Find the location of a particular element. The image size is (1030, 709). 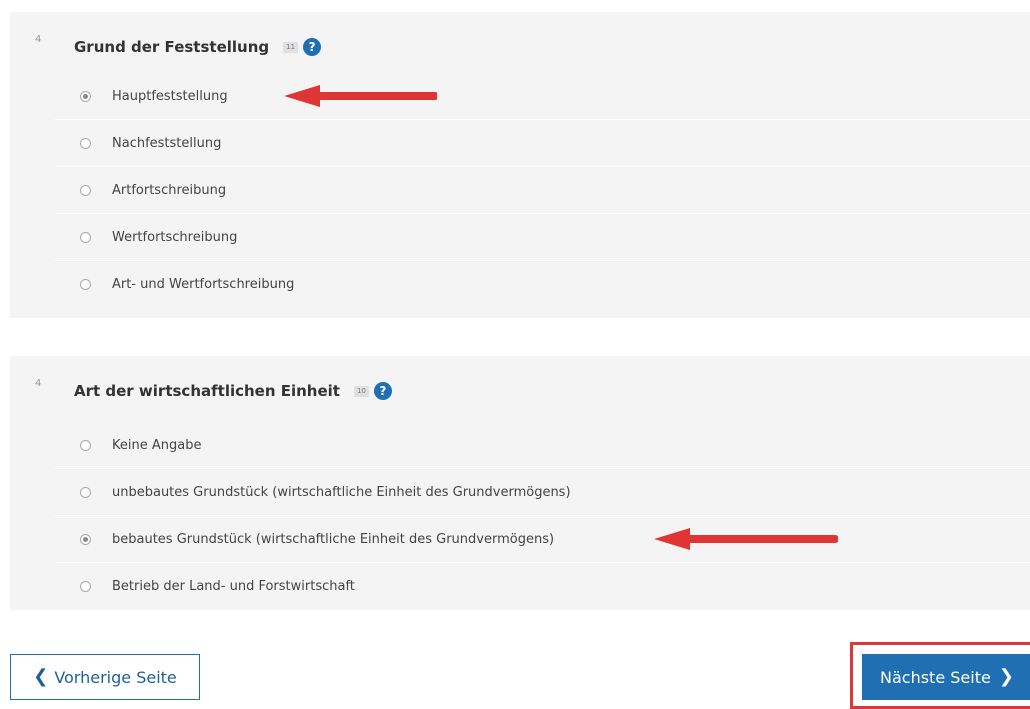

option-label: Art- und Wertfortschreibung is located at coordinates (203, 284).